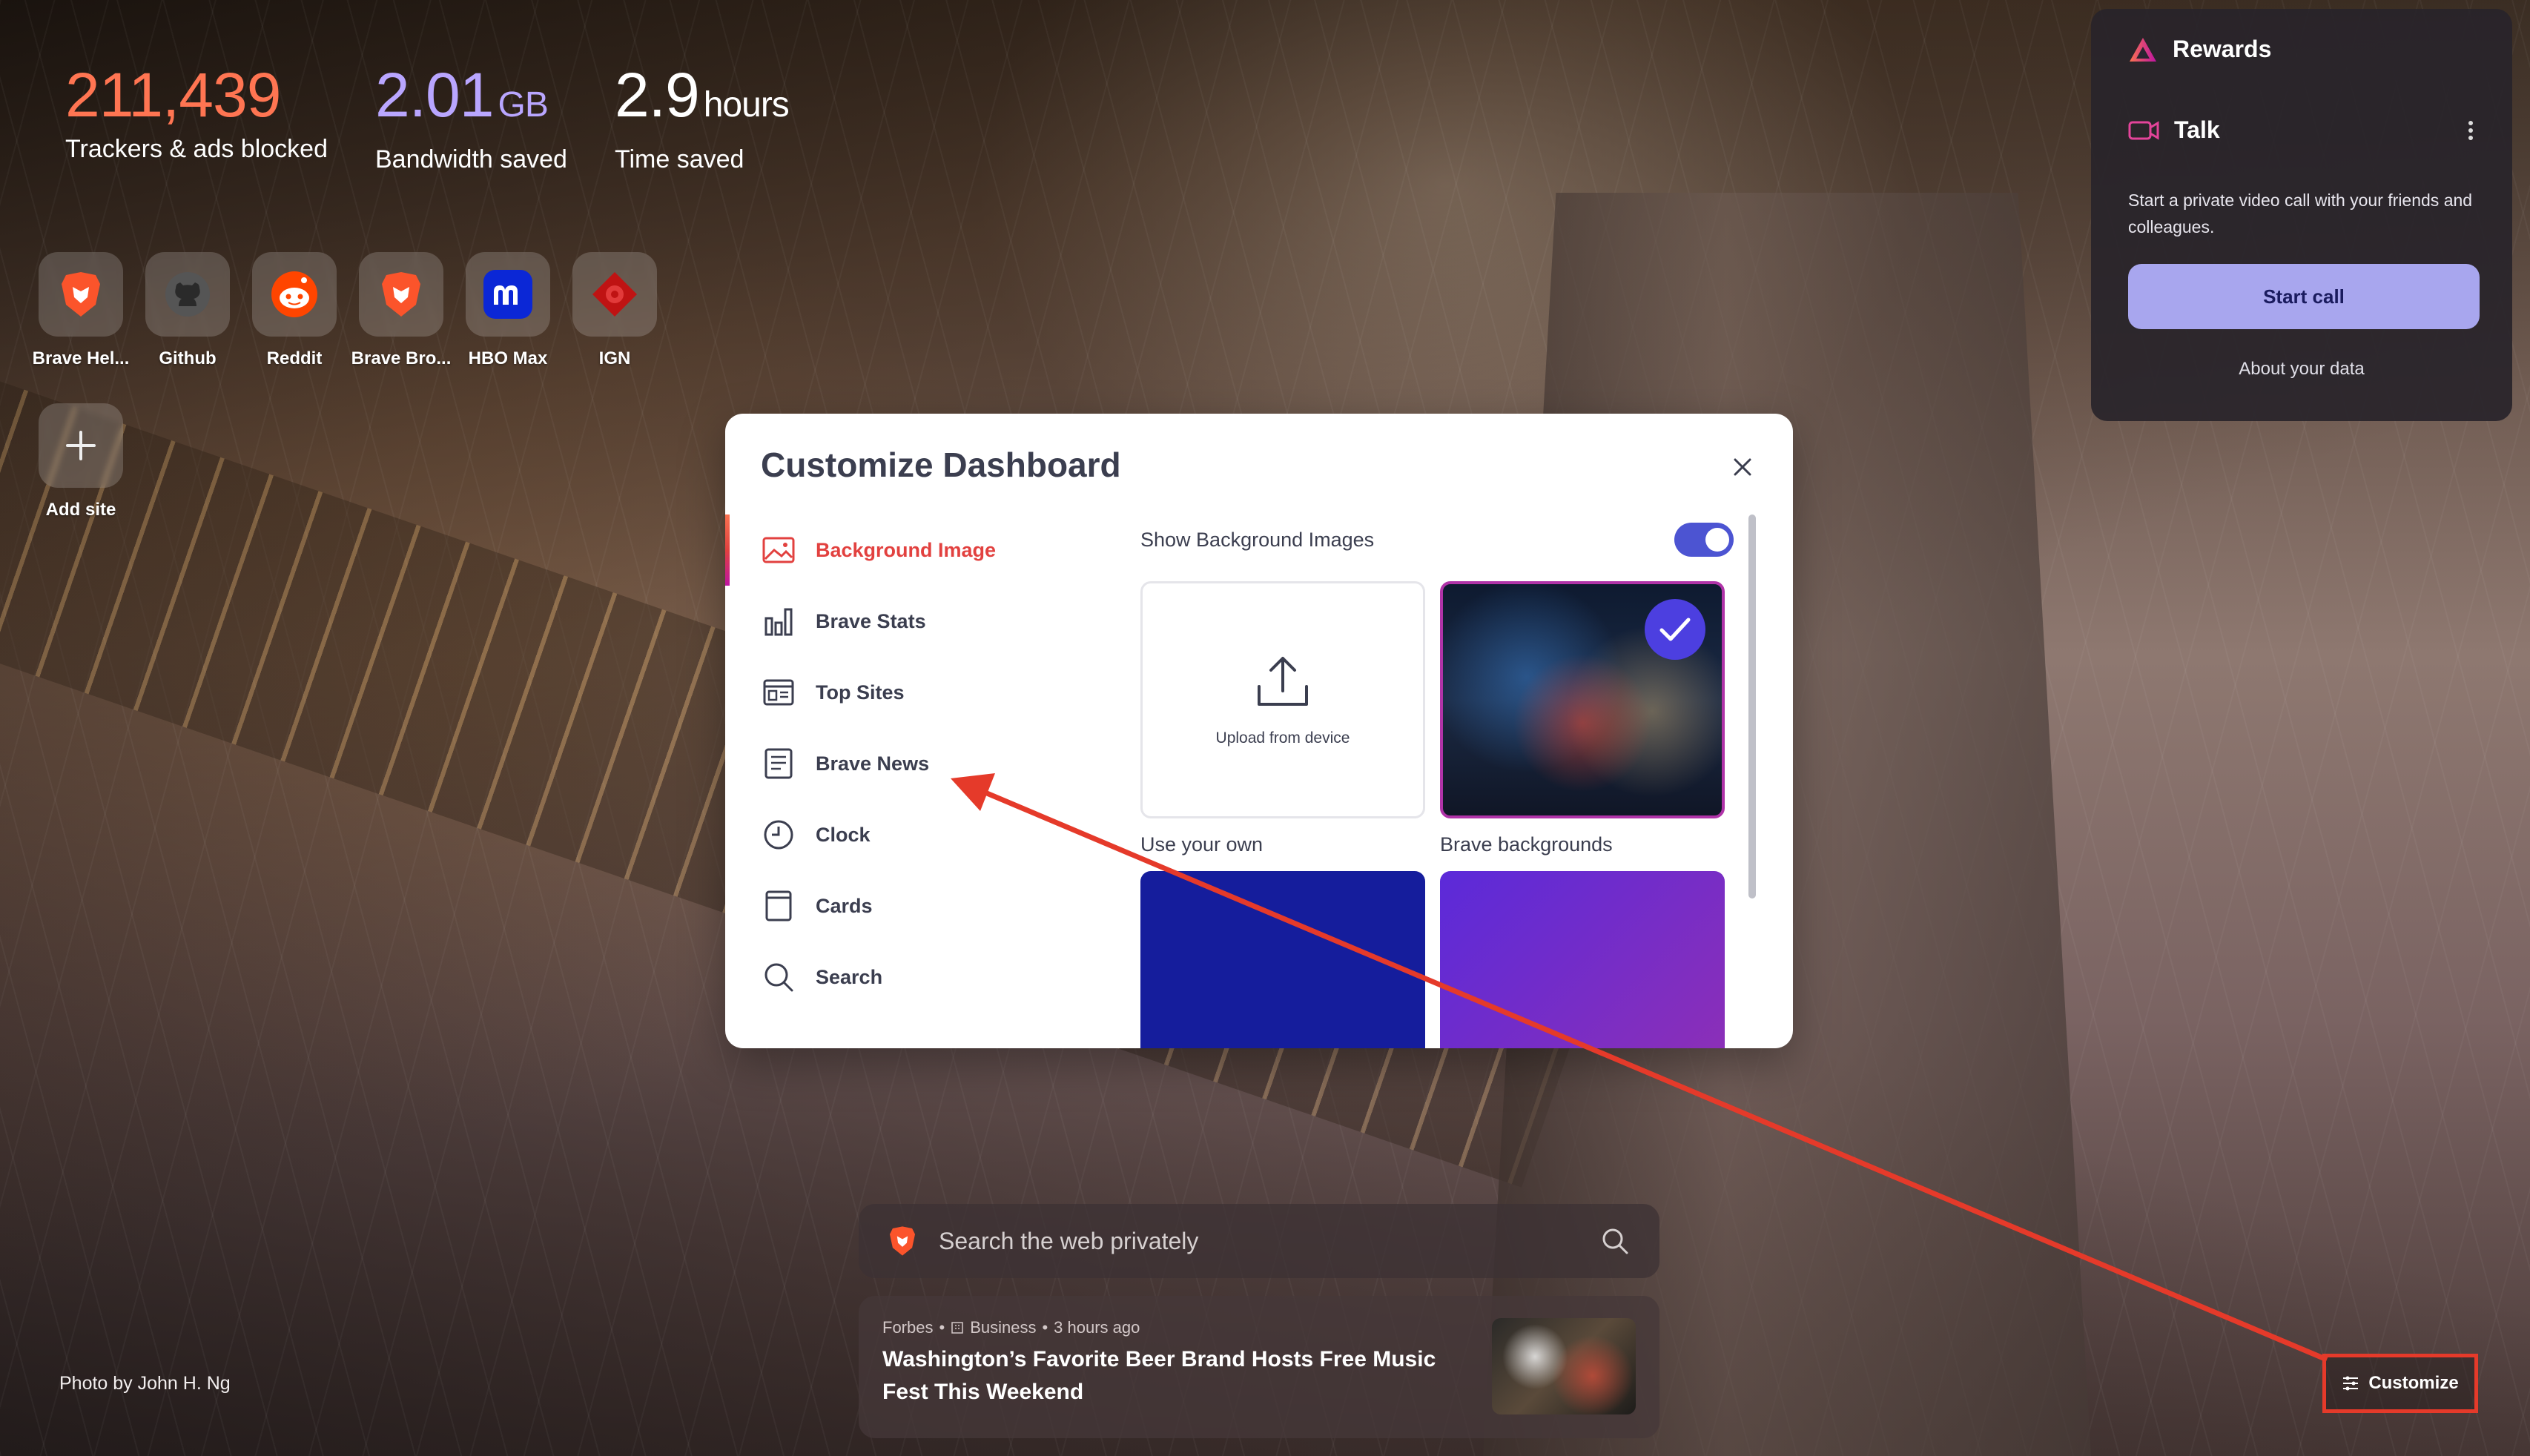 This screenshot has height=1456, width=2530. What do you see at coordinates (434, 95) in the screenshot?
I see `bandwidth-number: 2.01` at bounding box center [434, 95].